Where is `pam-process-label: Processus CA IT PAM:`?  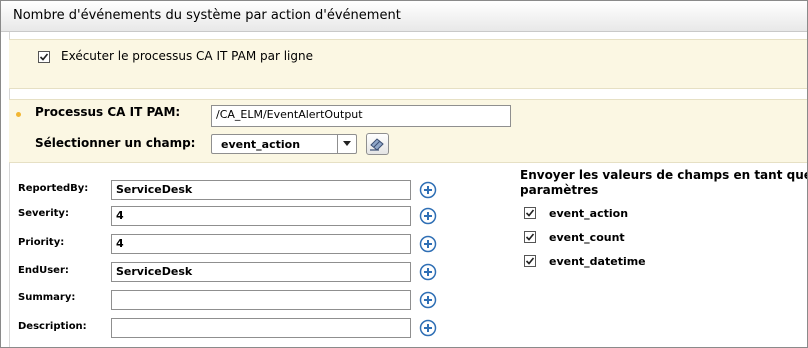
pam-process-label: Processus CA IT PAM: is located at coordinates (108, 112).